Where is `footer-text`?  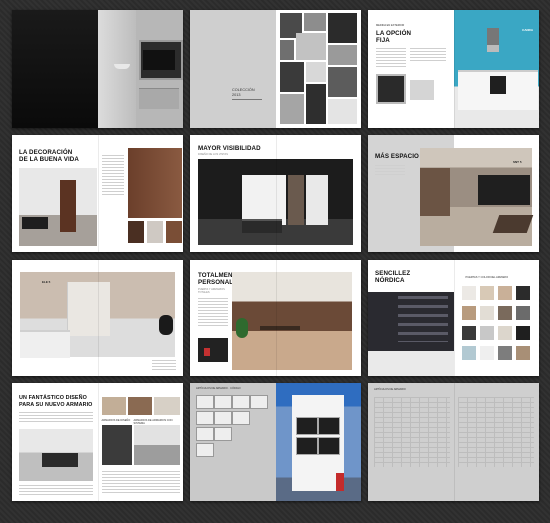 footer-text is located at coordinates (56, 490).